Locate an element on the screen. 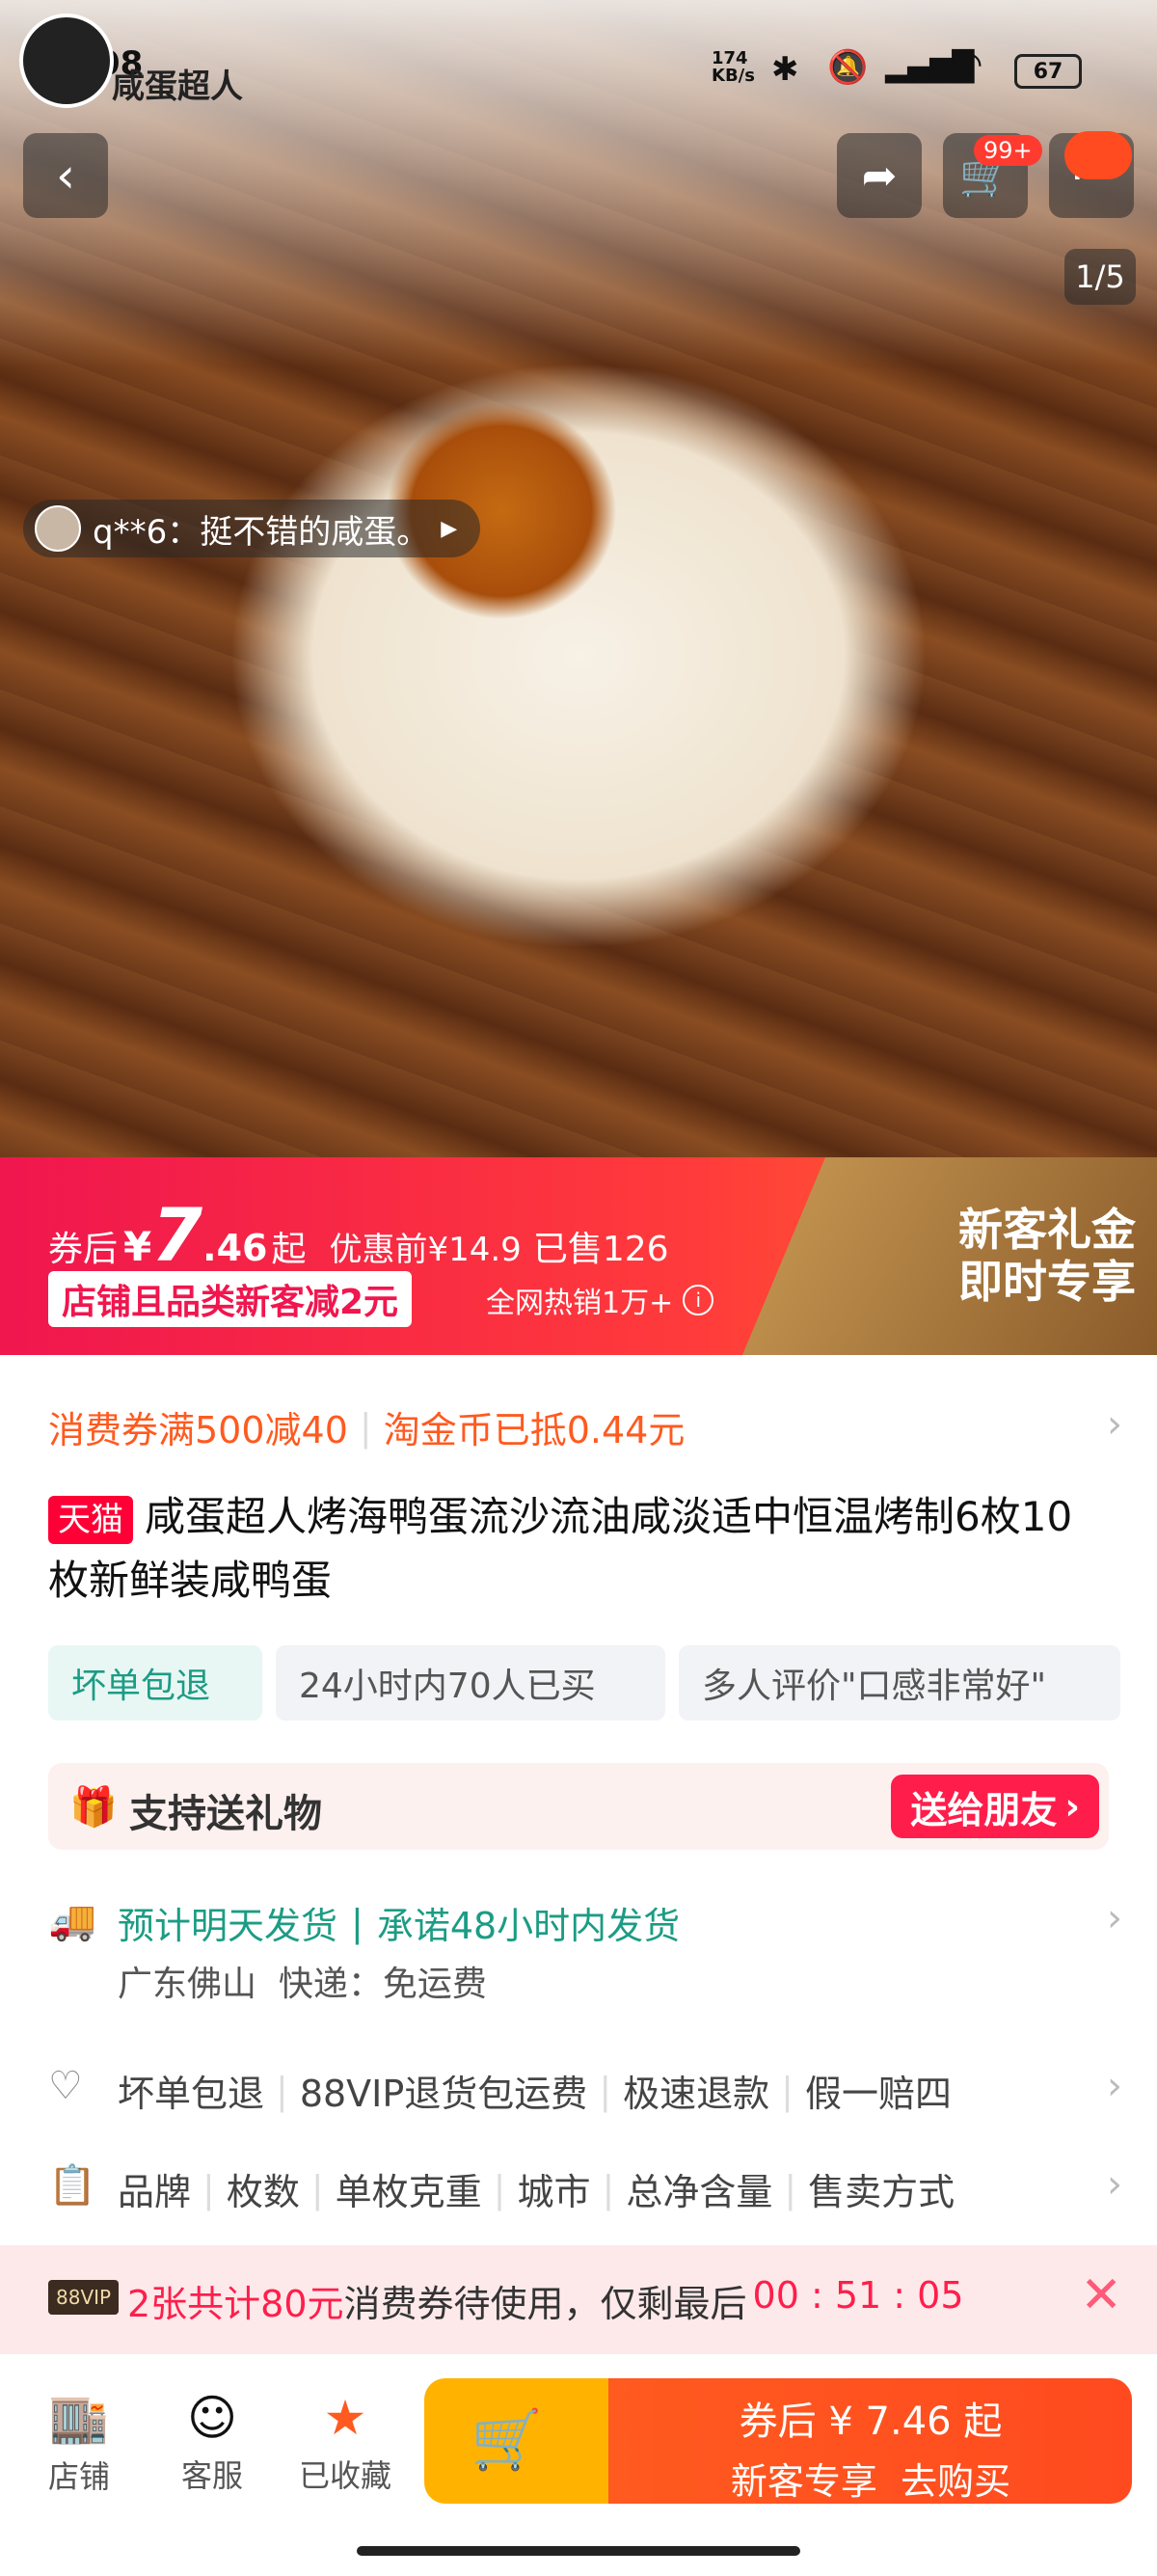  cart-badge: 99+ is located at coordinates (1008, 150).